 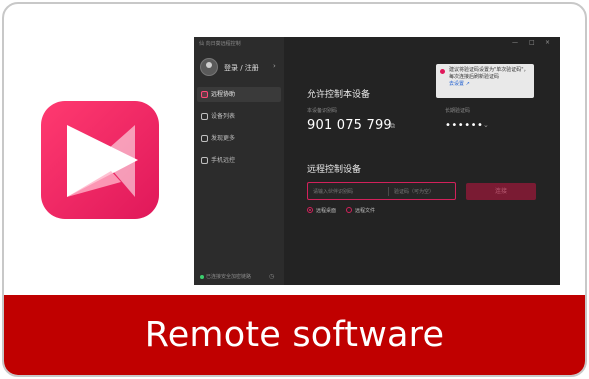 What do you see at coordinates (515, 42) in the screenshot?
I see `minimize-button: —` at bounding box center [515, 42].